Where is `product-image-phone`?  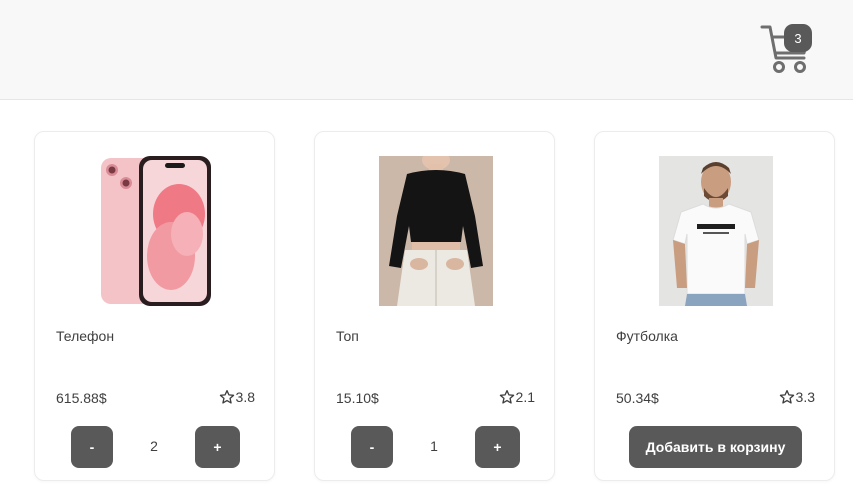
product-image-phone is located at coordinates (156, 231).